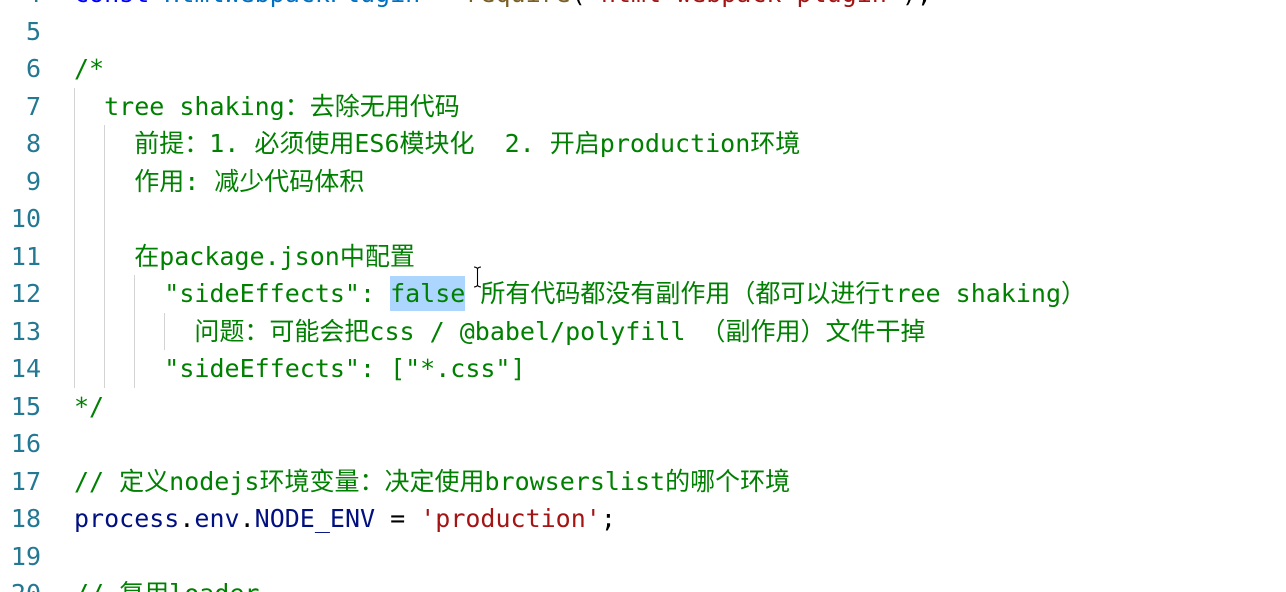 Image resolution: width=1286 pixels, height=592 pixels. What do you see at coordinates (744, 4) in the screenshot?
I see `string-token: 'html-webpack-plugin'` at bounding box center [744, 4].